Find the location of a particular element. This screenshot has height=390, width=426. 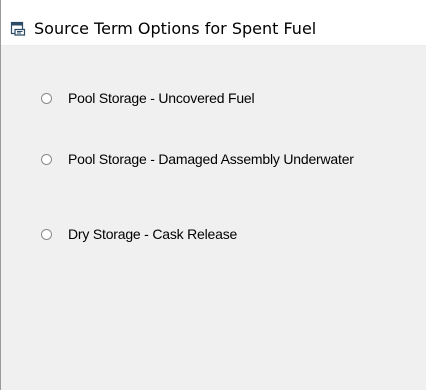

option-dry-storage-cask-release: Dry Storage - Cask Release is located at coordinates (139, 234).